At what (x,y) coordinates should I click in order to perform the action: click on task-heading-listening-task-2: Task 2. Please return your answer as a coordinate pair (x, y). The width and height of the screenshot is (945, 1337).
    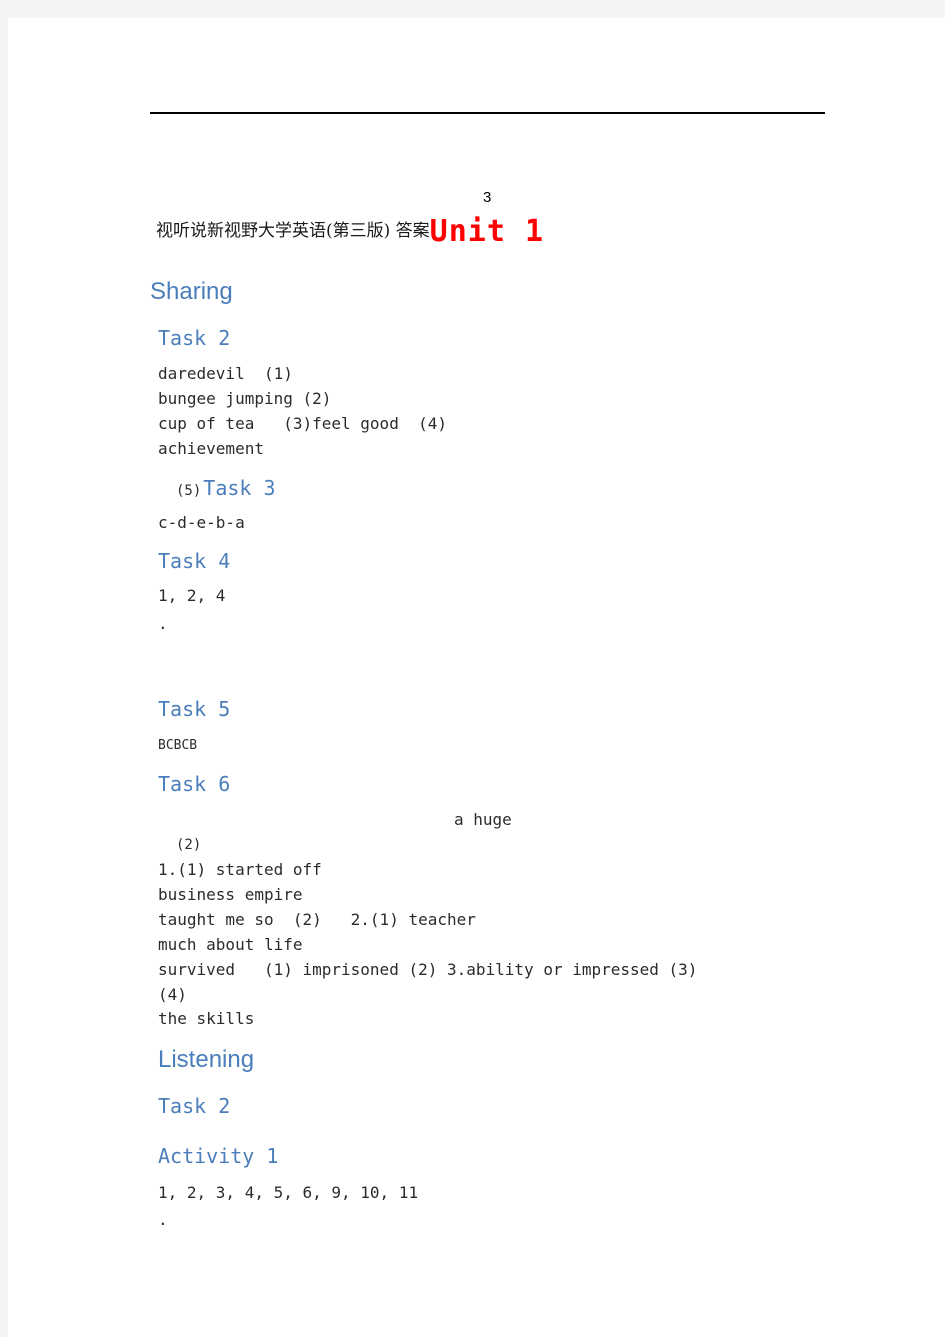
    Looking at the image, I should click on (194, 1106).